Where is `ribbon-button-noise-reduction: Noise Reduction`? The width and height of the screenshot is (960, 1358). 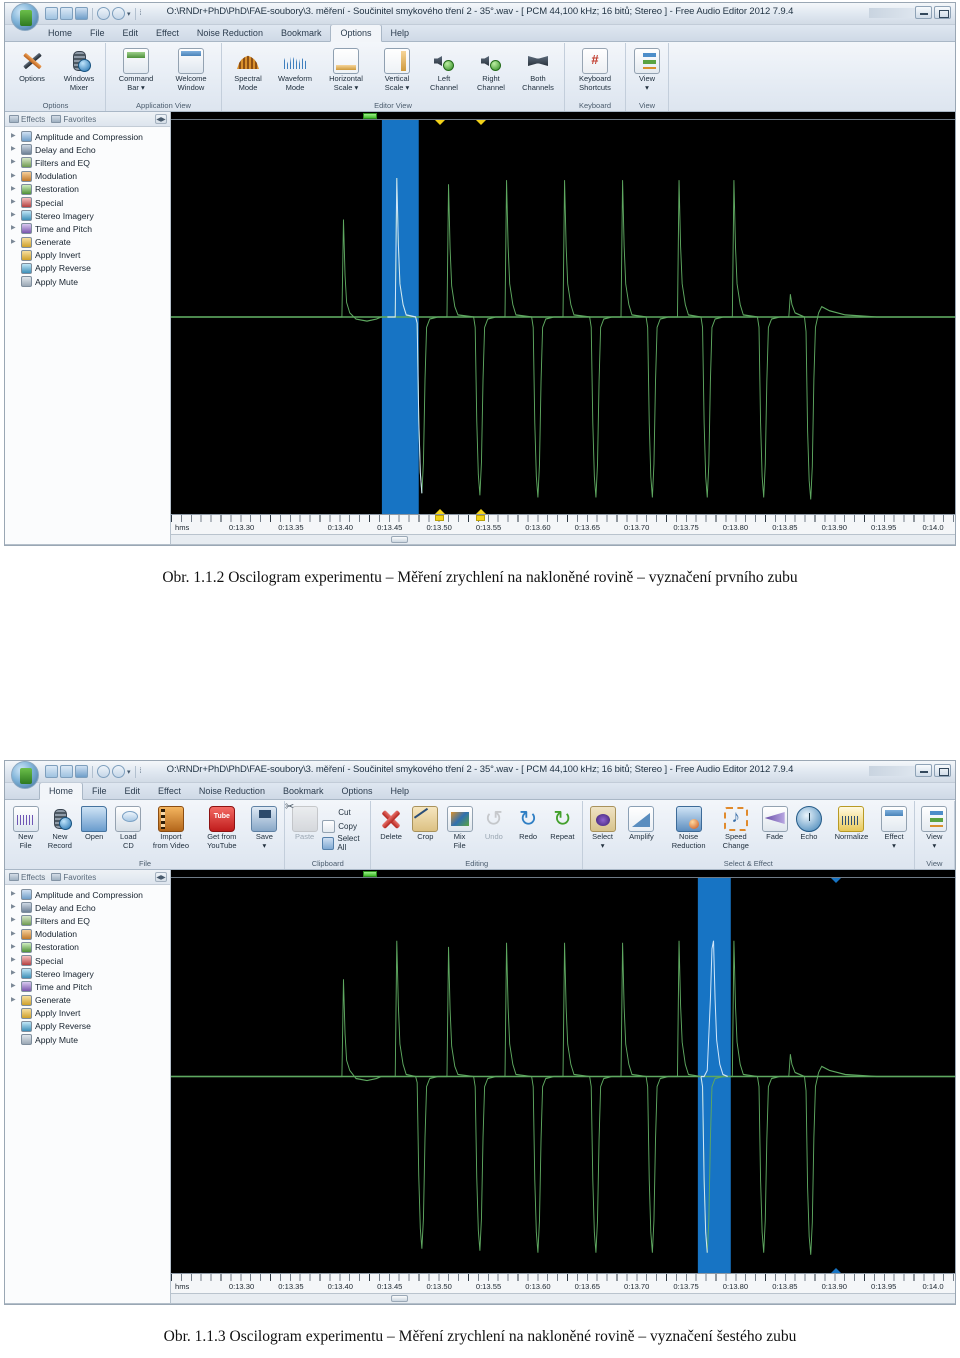 ribbon-button-noise-reduction: Noise Reduction is located at coordinates (689, 826).